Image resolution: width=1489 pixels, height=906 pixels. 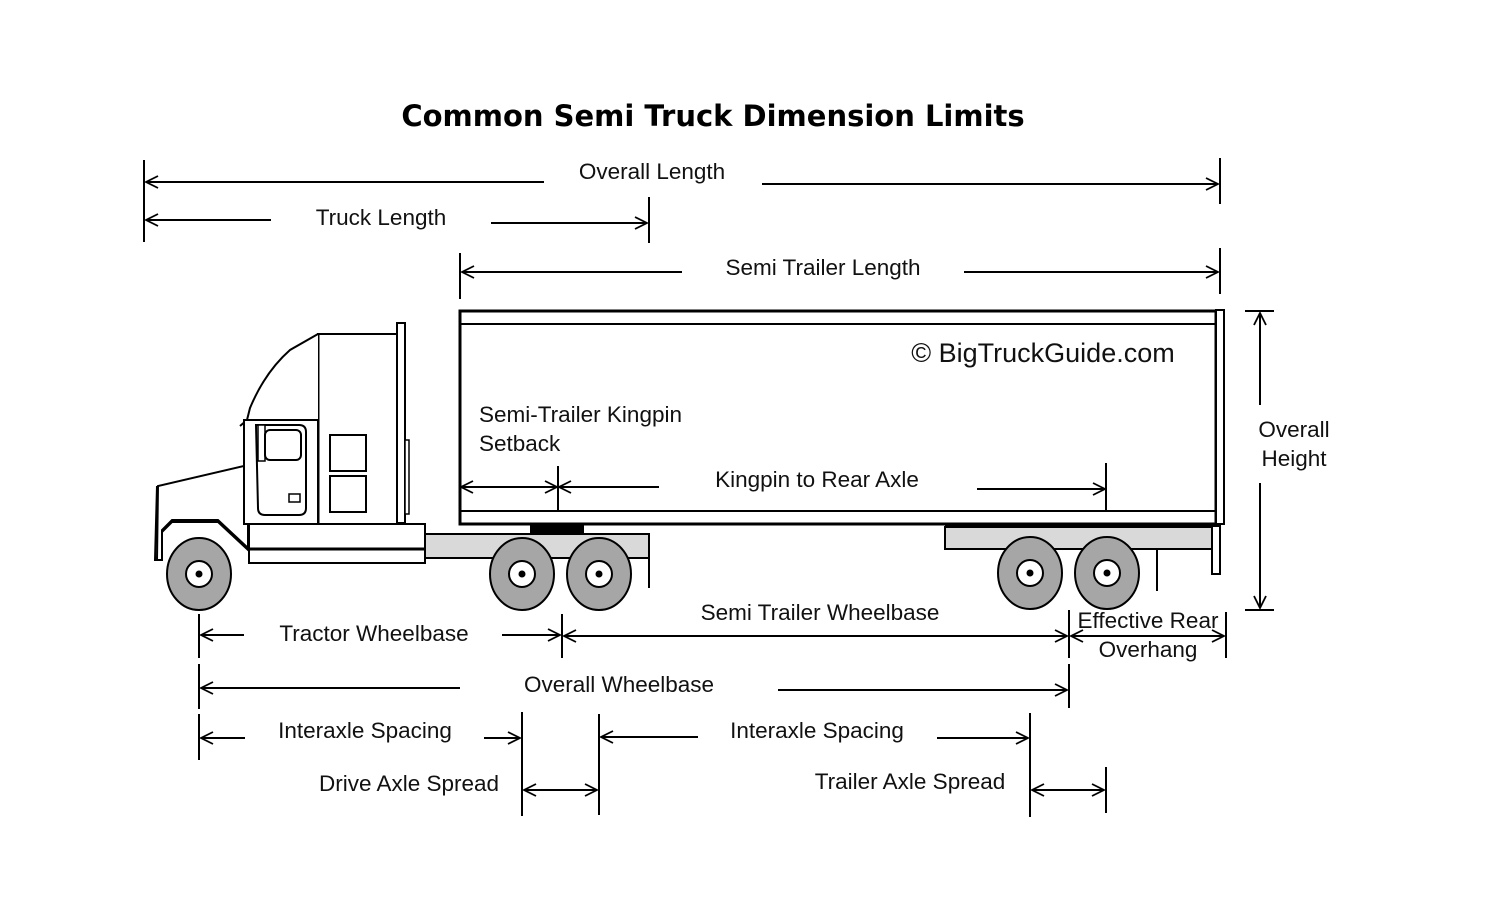 I want to click on dimension-semi-trailer-wheelbase: Semi Trailer Wheelbase, so click(x=817, y=629).